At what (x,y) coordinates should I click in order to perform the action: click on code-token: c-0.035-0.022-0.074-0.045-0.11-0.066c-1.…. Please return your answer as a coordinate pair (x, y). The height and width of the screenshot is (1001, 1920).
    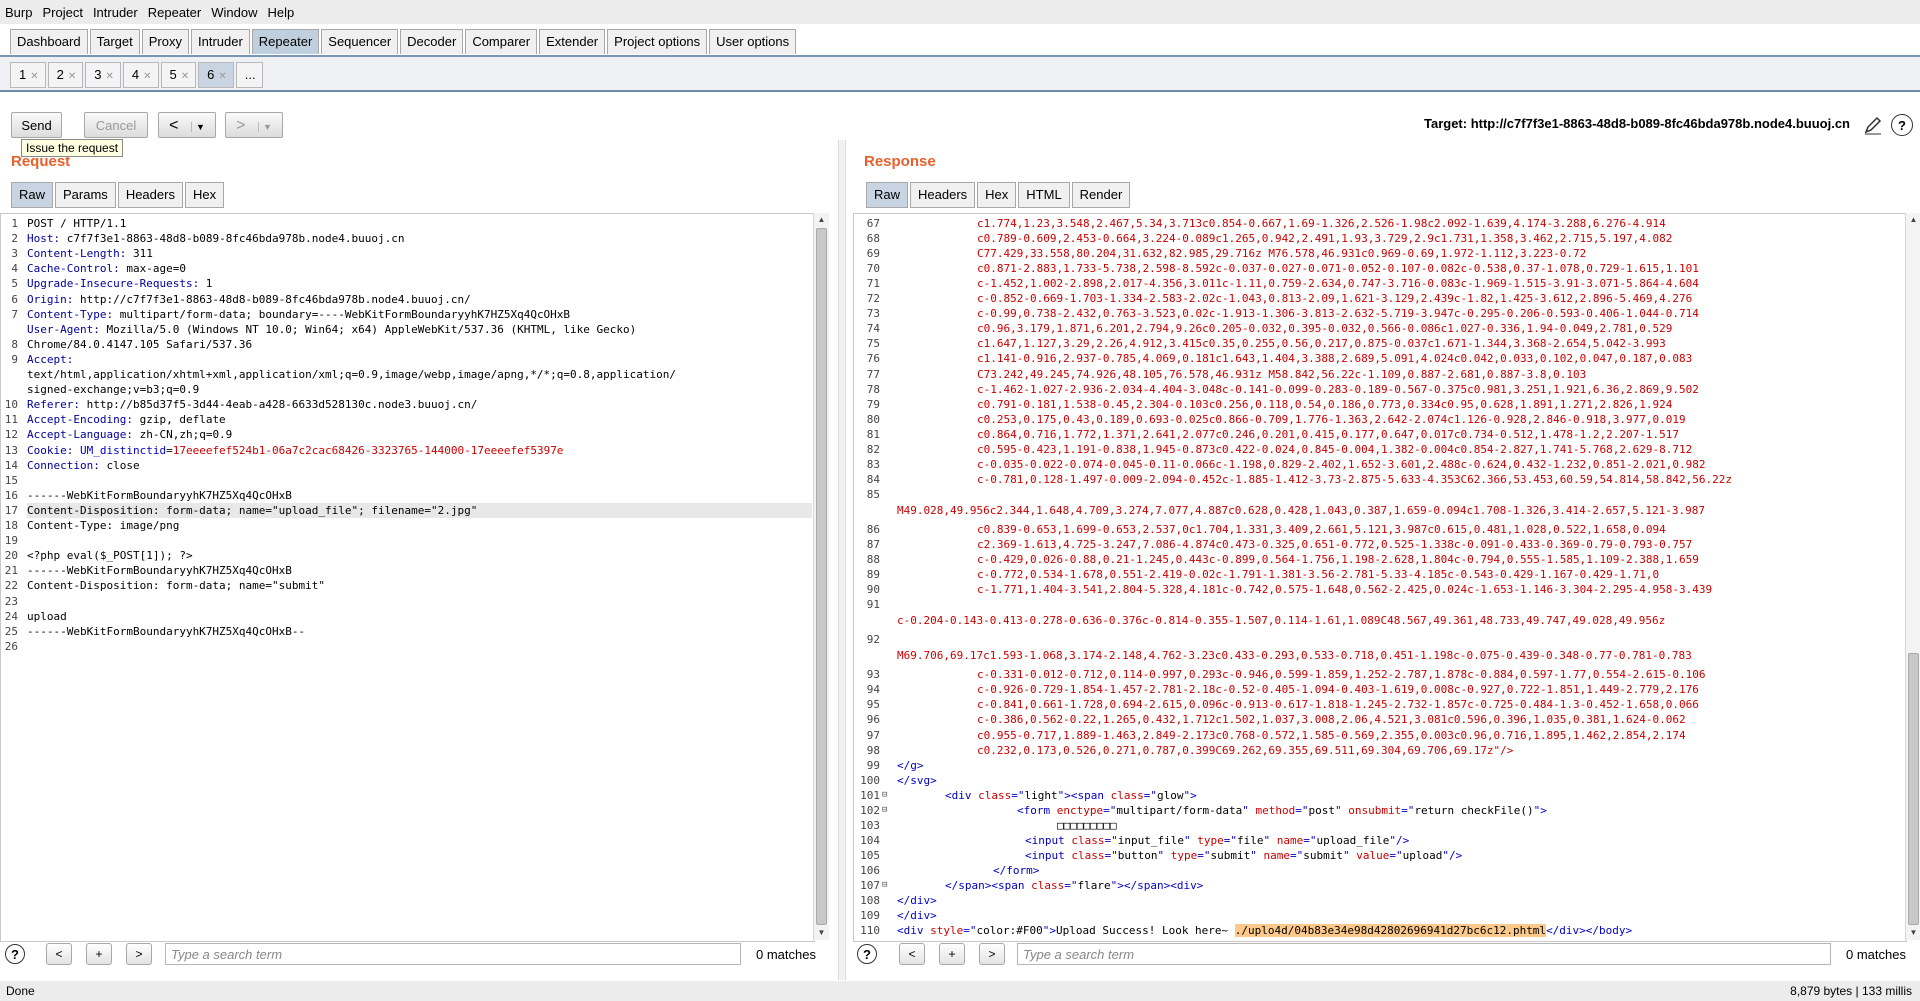
    Looking at the image, I should click on (1341, 464).